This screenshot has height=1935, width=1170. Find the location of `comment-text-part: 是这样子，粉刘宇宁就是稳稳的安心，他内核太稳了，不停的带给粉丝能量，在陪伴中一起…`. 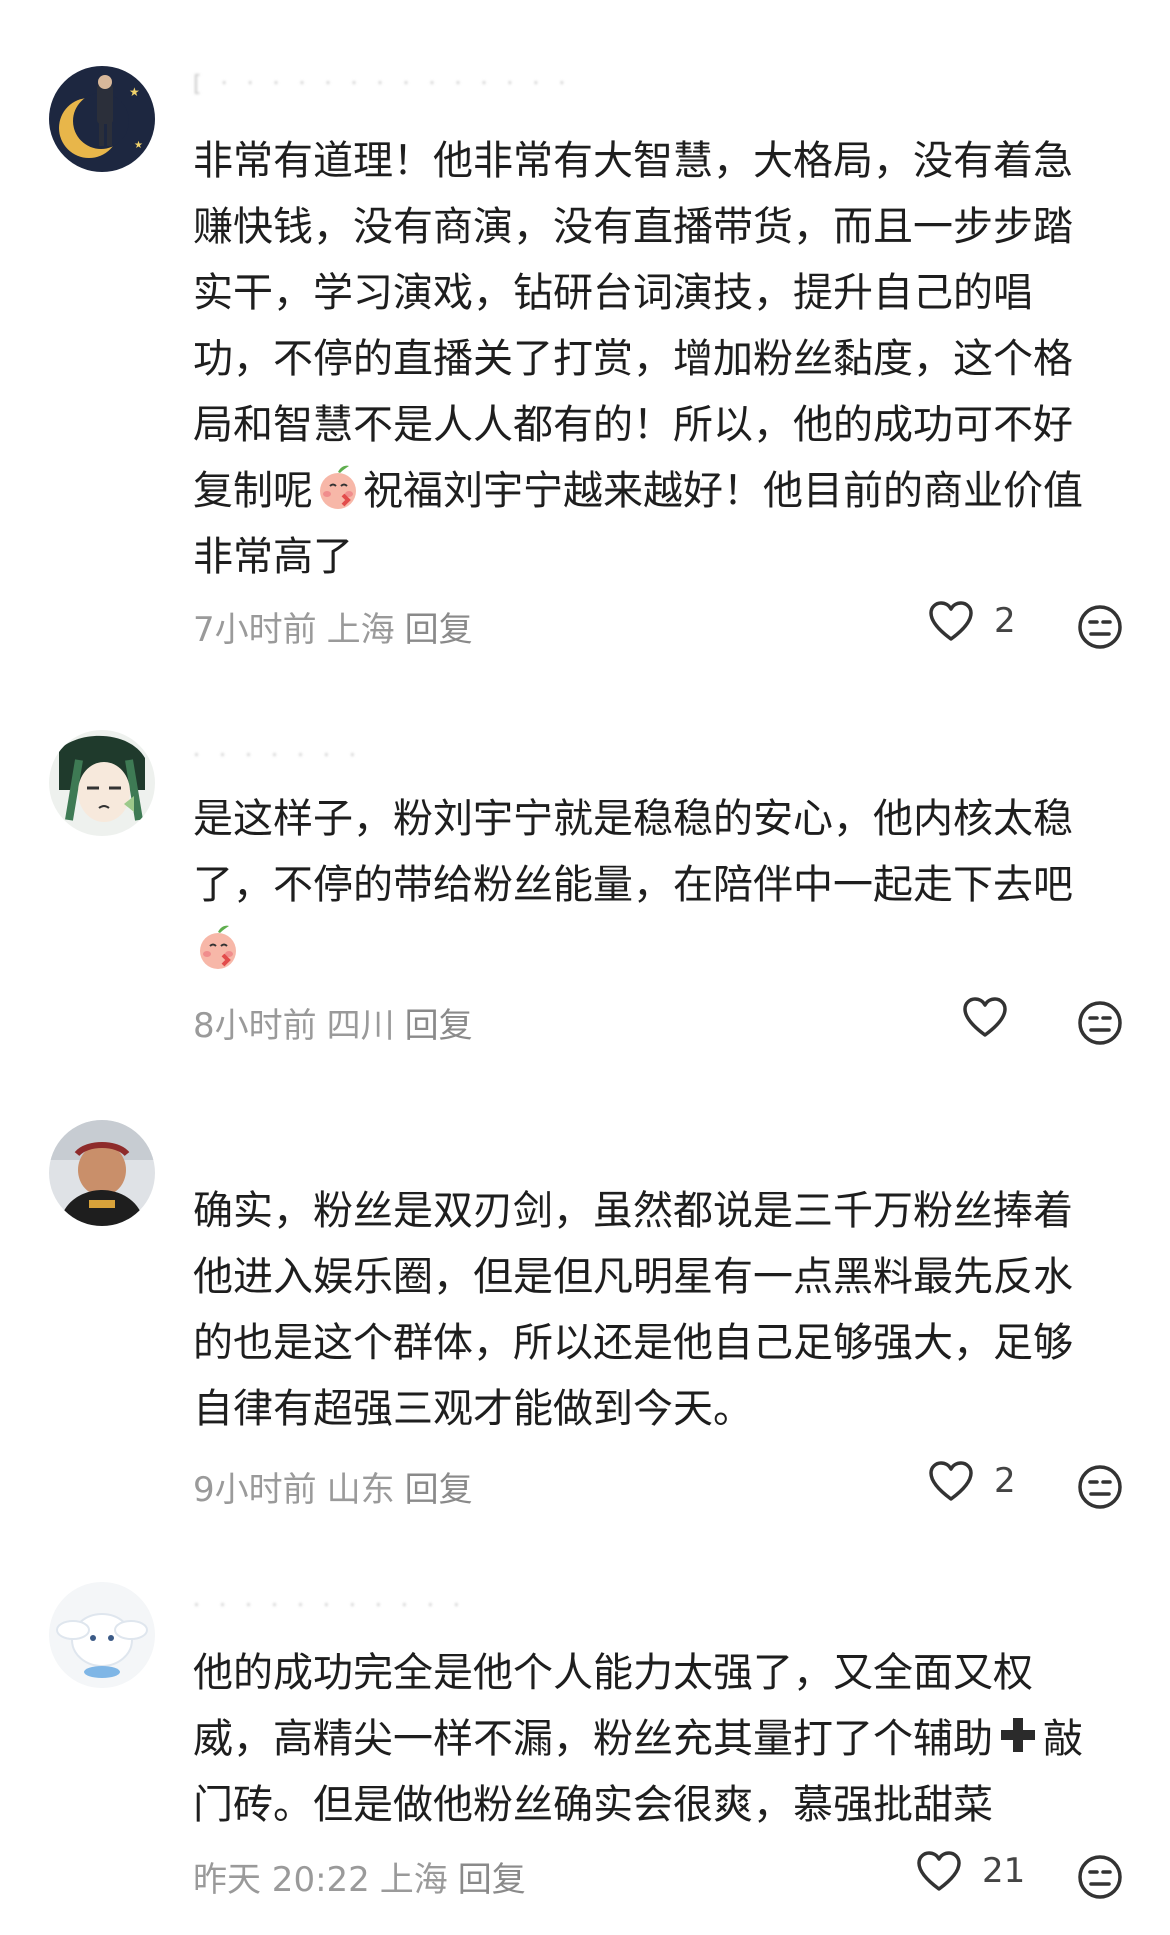

comment-text-part: 是这样子，粉刘宇宁就是稳稳的安心，他内核太稳了，不停的带给粉丝能量，在陪伴中一起… is located at coordinates (633, 852).